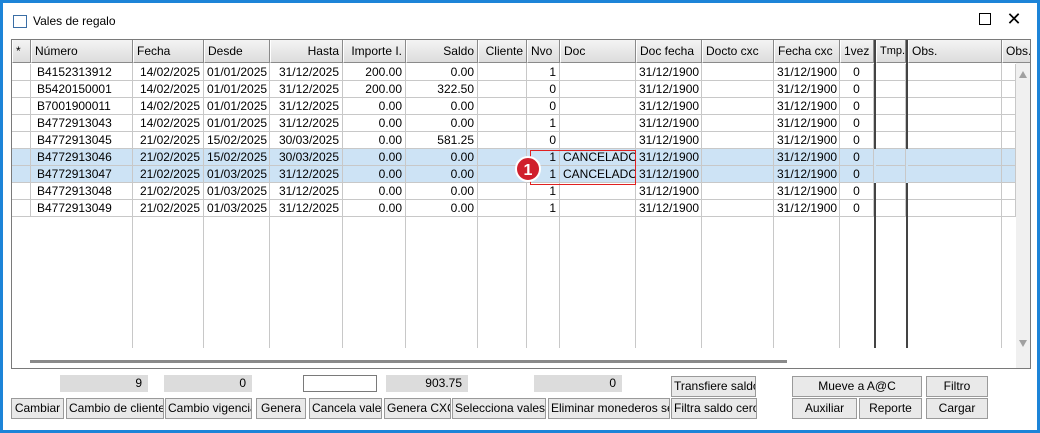 The width and height of the screenshot is (1040, 433). What do you see at coordinates (714, 408) in the screenshot?
I see `filtra-saldo-cero-button: Filtra saldo cero` at bounding box center [714, 408].